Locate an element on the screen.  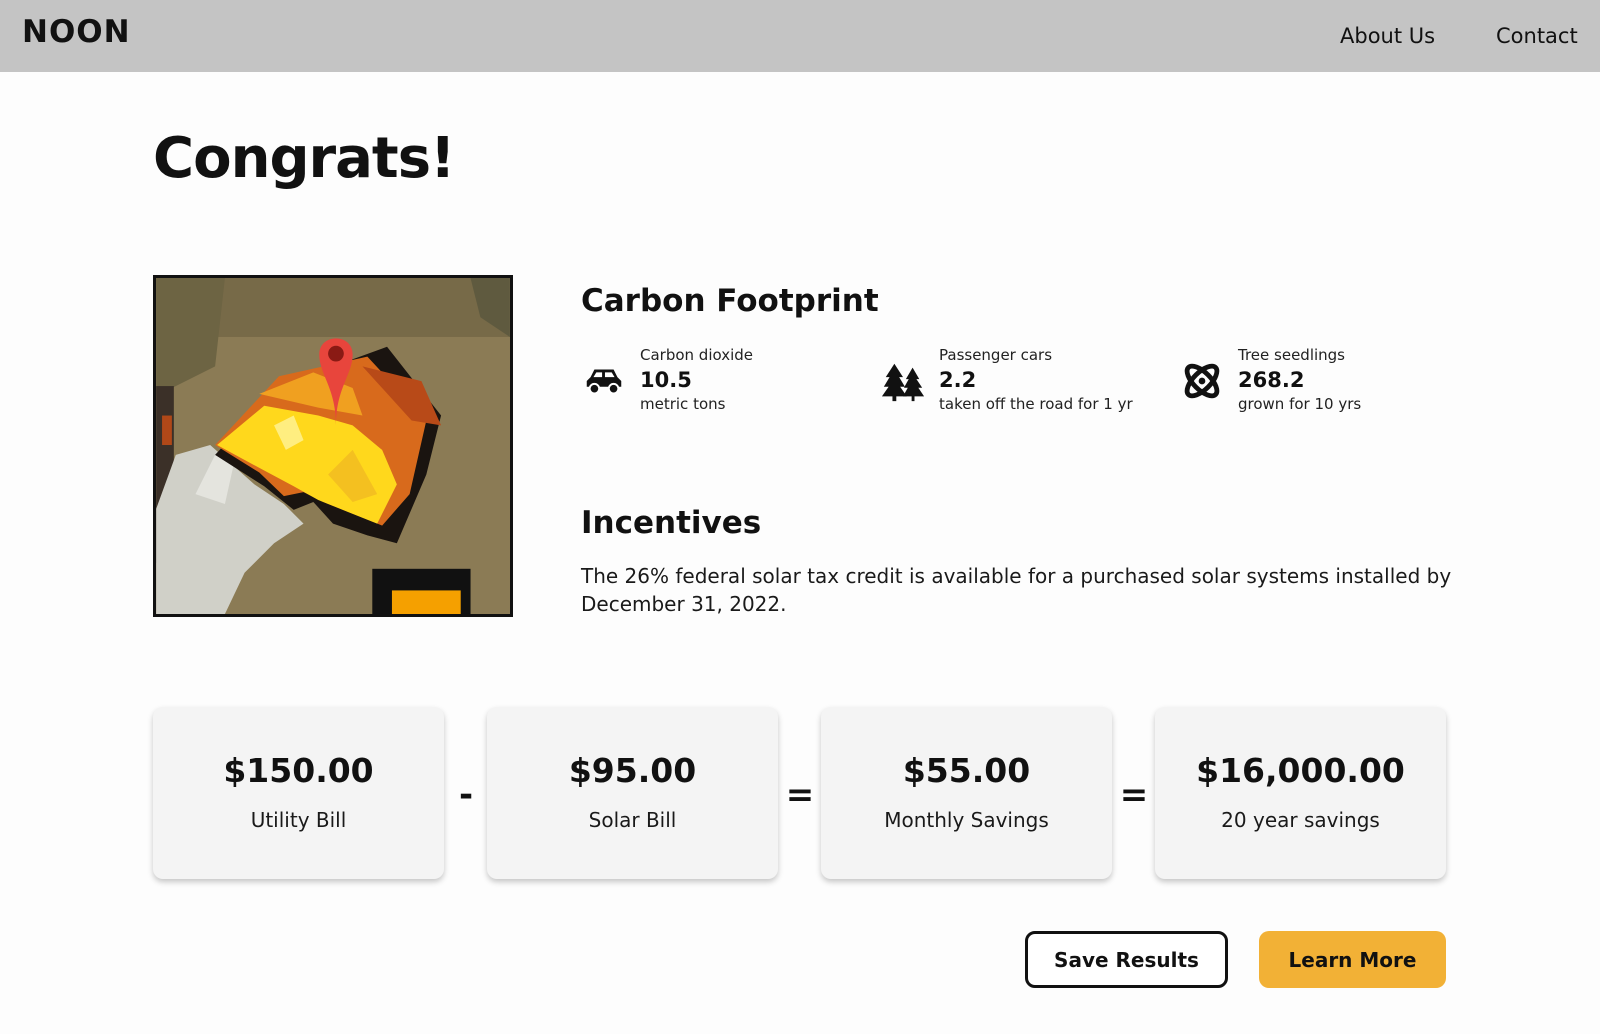
metric-value: 10.5 is located at coordinates (666, 380).